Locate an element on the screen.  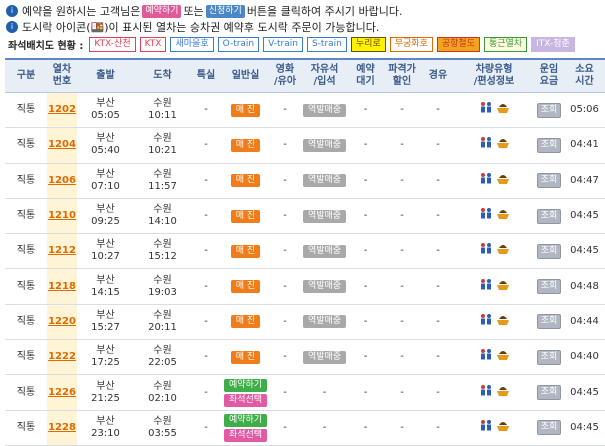
column-header: 차량유형/편성정보 is located at coordinates (494, 75).